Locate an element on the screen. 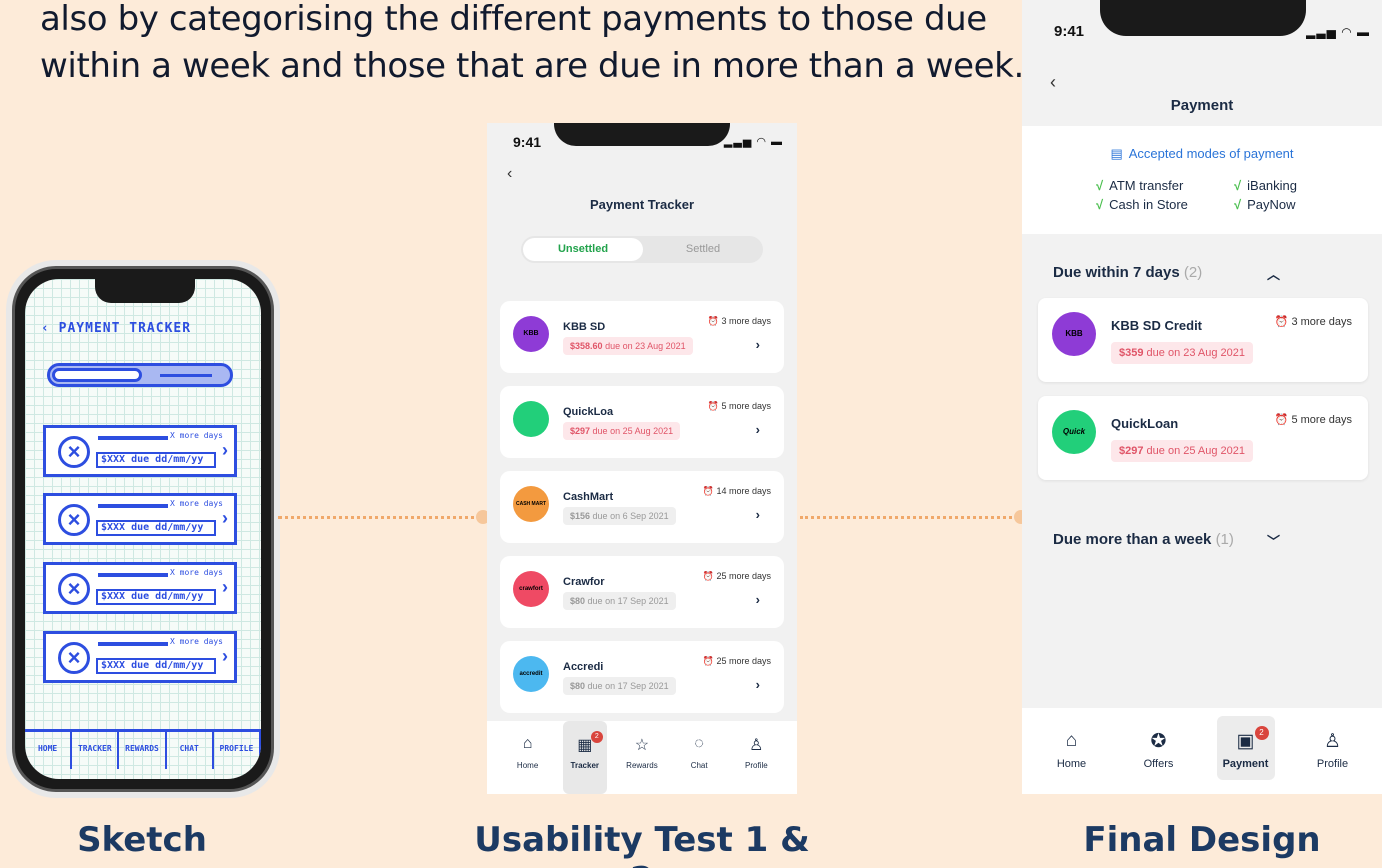  section-due-week: Due within 7 days (2) is located at coordinates (1127, 272).